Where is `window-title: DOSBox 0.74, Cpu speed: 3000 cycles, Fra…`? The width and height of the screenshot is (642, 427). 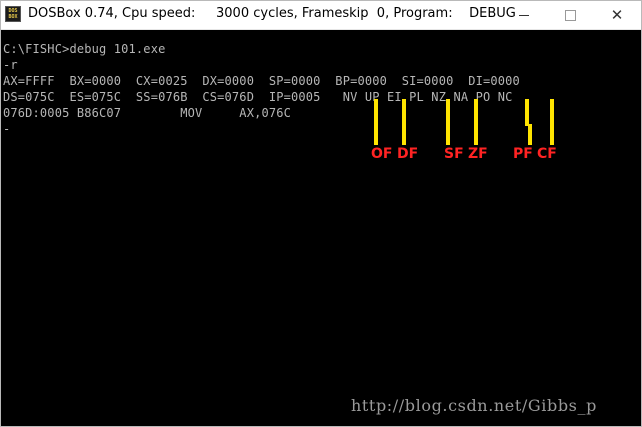 window-title: DOSBox 0.74, Cpu speed: 3000 cycles, Fra… is located at coordinates (272, 13).